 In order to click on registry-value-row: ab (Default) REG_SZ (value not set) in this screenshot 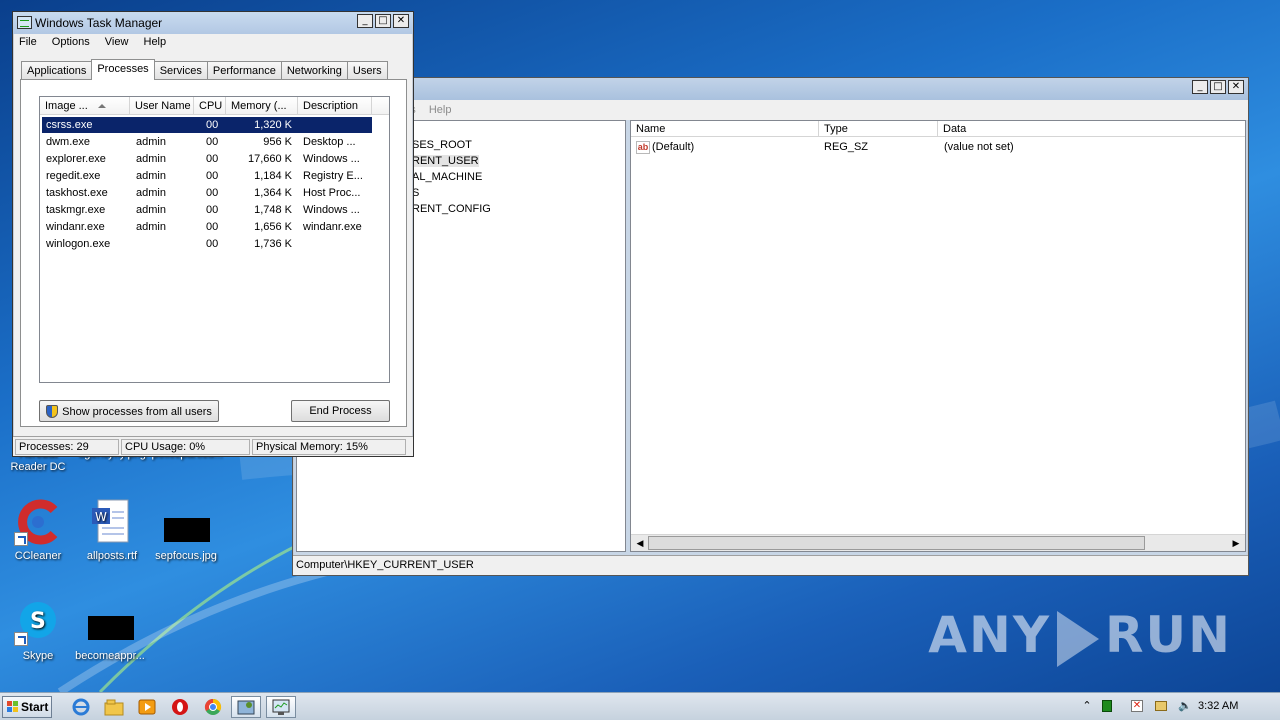, I will do `click(938, 149)`.